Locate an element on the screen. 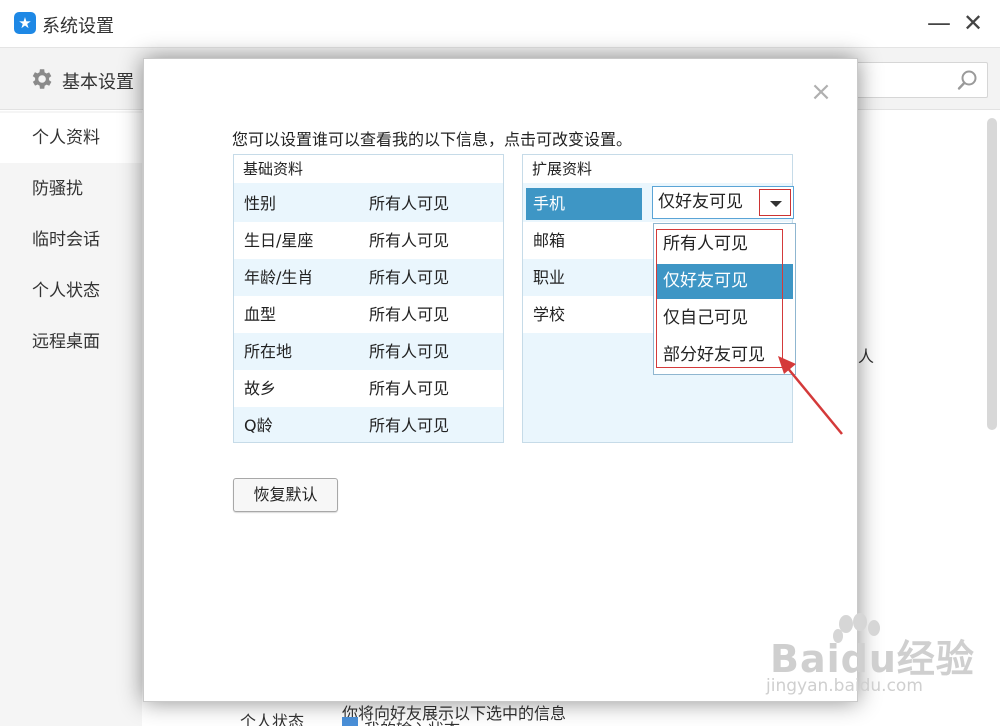 This screenshot has width=1000, height=726. field-name: 所在地 is located at coordinates (268, 351).